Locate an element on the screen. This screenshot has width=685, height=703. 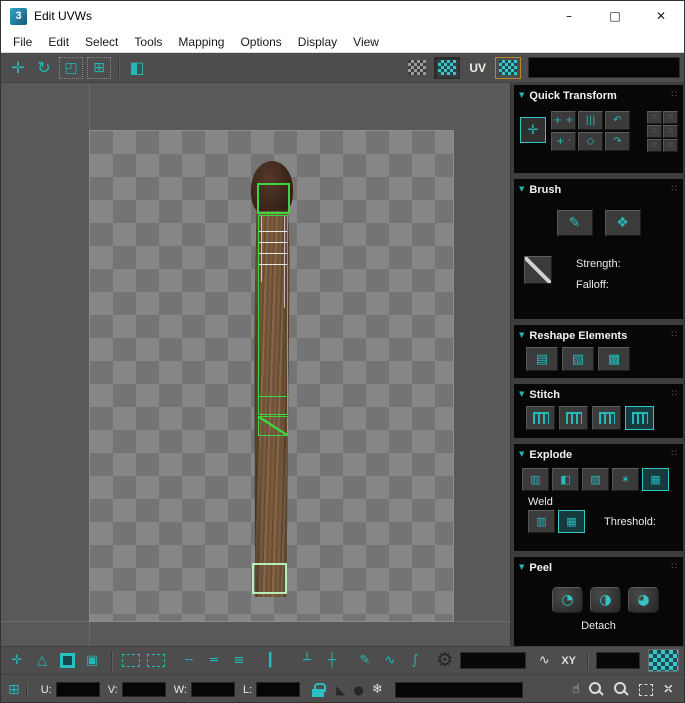
toggle-checker-display-button is located at coordinates (663, 660).